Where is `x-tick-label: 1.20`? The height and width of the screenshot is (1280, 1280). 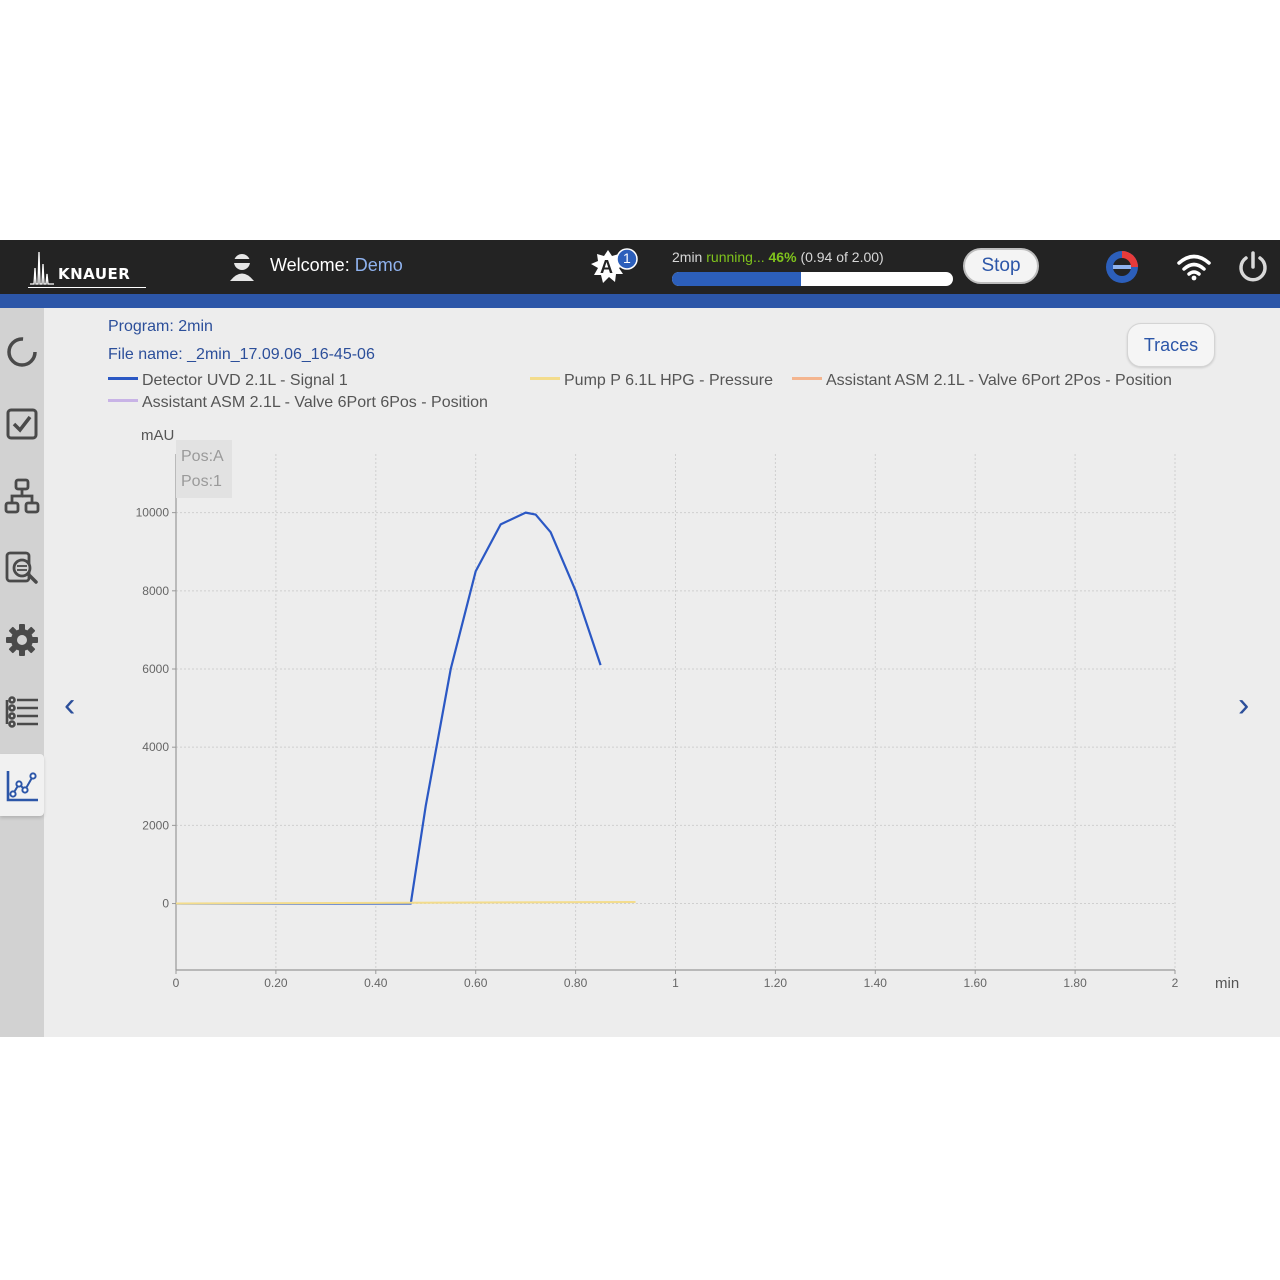
x-tick-label: 1.20 is located at coordinates (776, 983).